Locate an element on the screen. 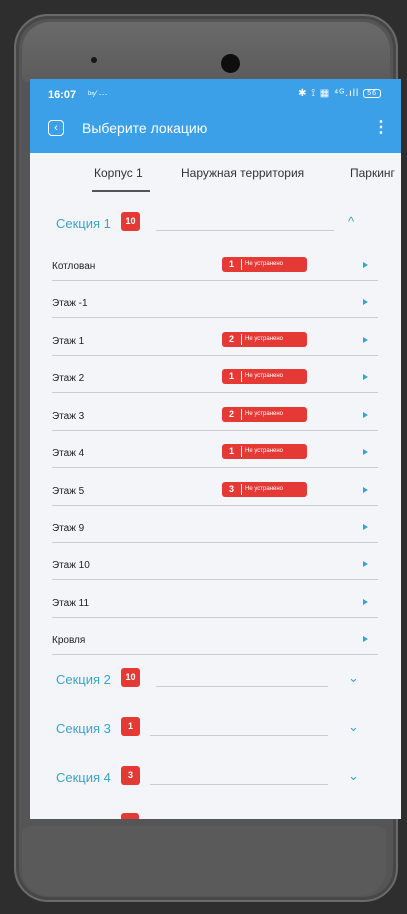 The width and height of the screenshot is (407, 914). back-button: ‹ is located at coordinates (56, 128).